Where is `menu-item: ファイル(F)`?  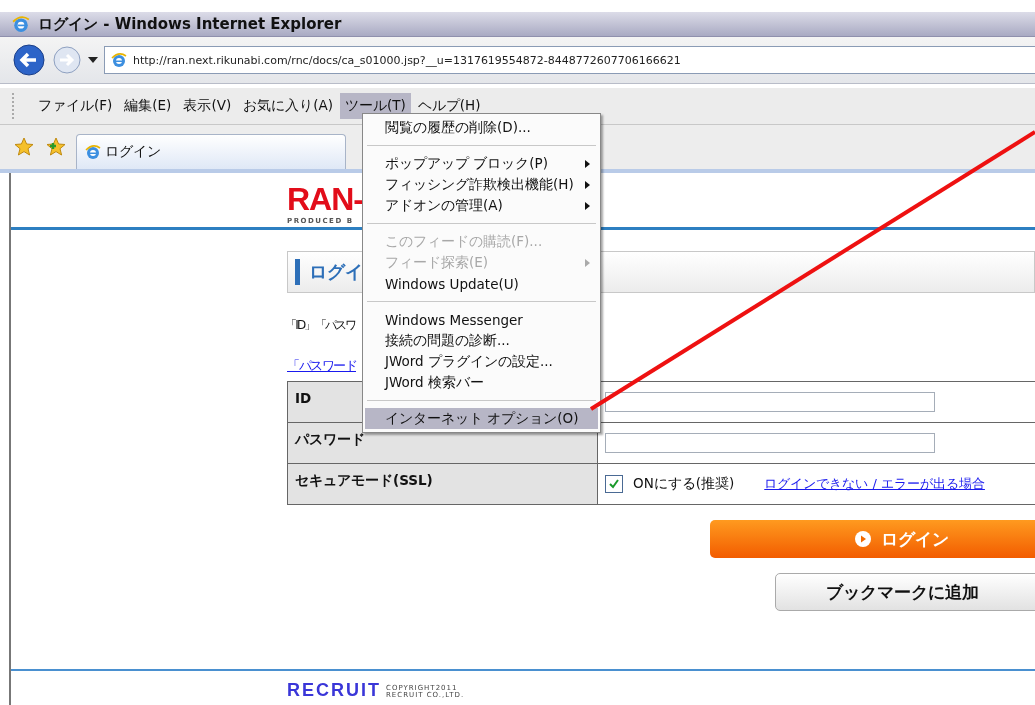 menu-item: ファイル(F) is located at coordinates (75, 106).